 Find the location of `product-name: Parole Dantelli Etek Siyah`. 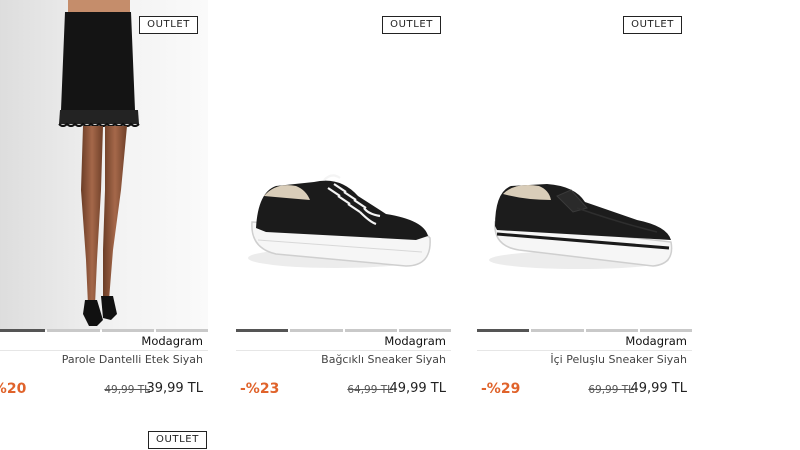

product-name: Parole Dantelli Etek Siyah is located at coordinates (132, 359).